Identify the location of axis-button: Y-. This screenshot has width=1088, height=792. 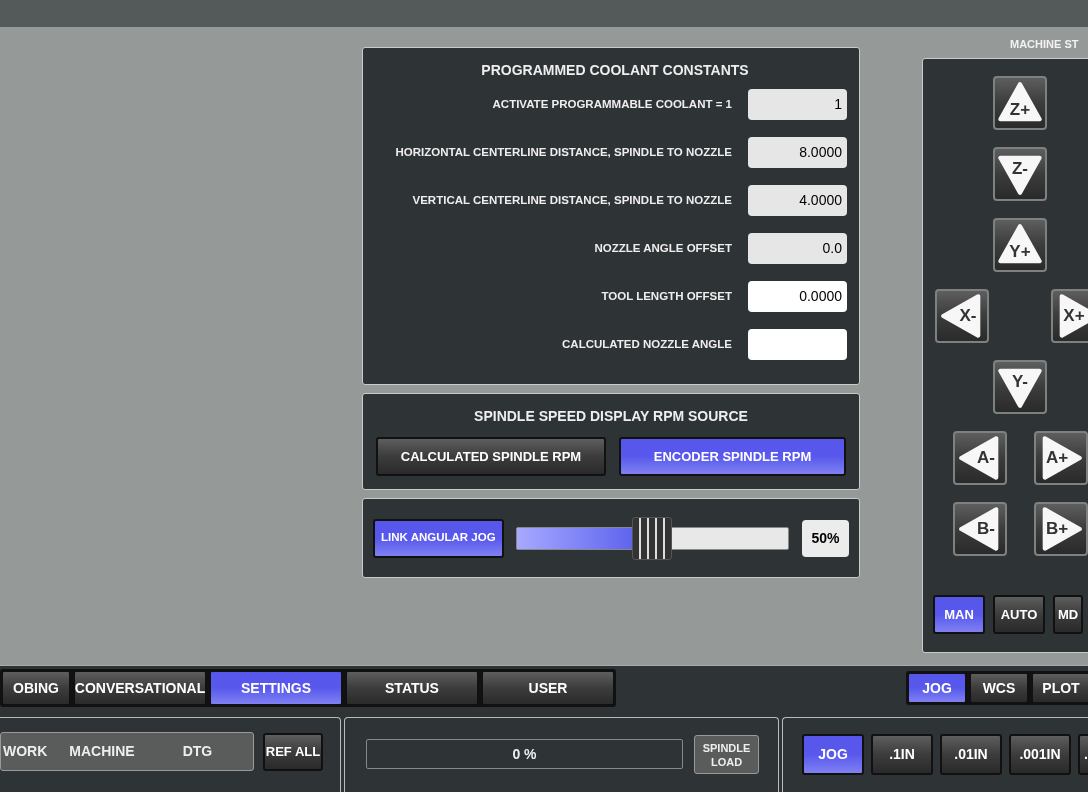
(1020, 387).